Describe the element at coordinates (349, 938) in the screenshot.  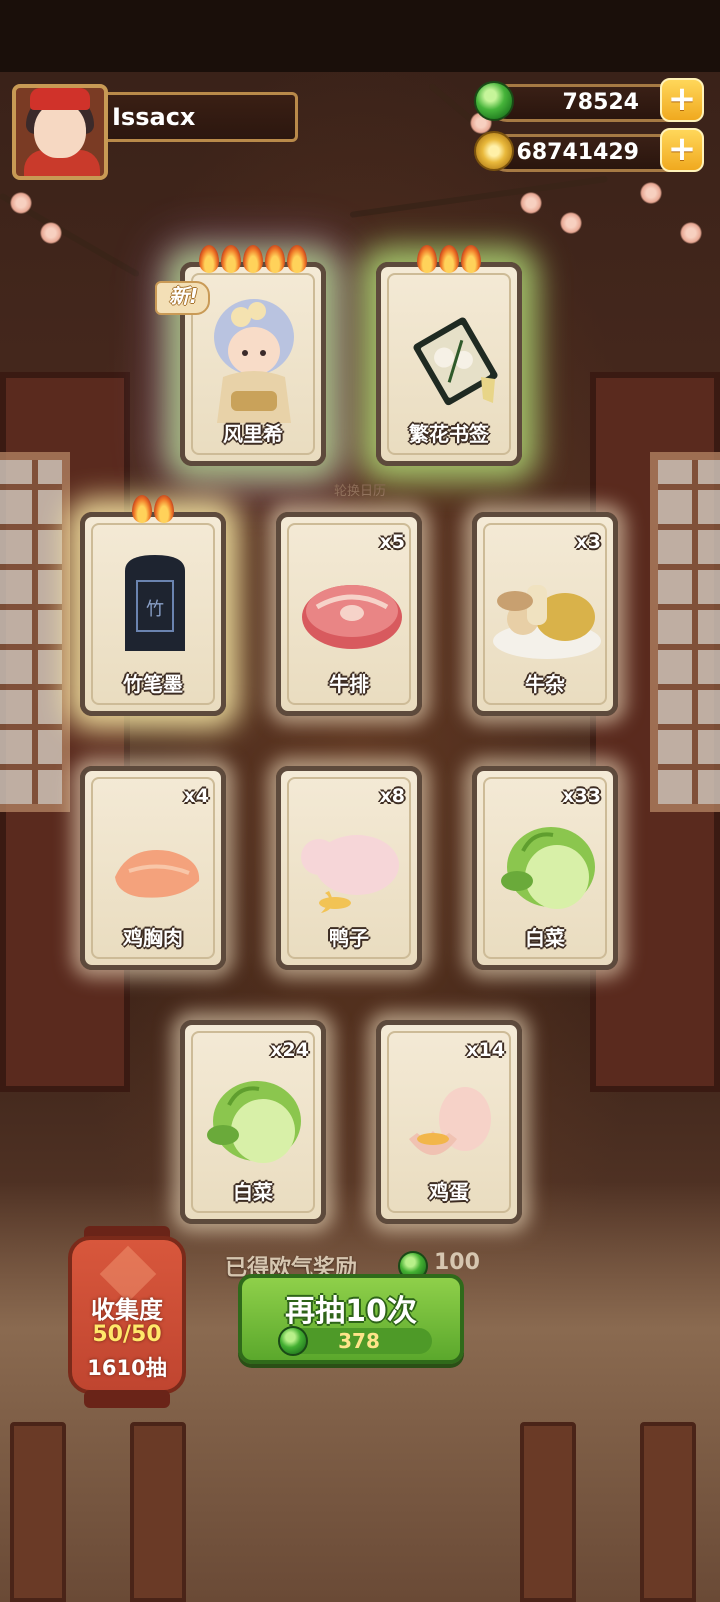
I see `card-label: 鸭子` at that location.